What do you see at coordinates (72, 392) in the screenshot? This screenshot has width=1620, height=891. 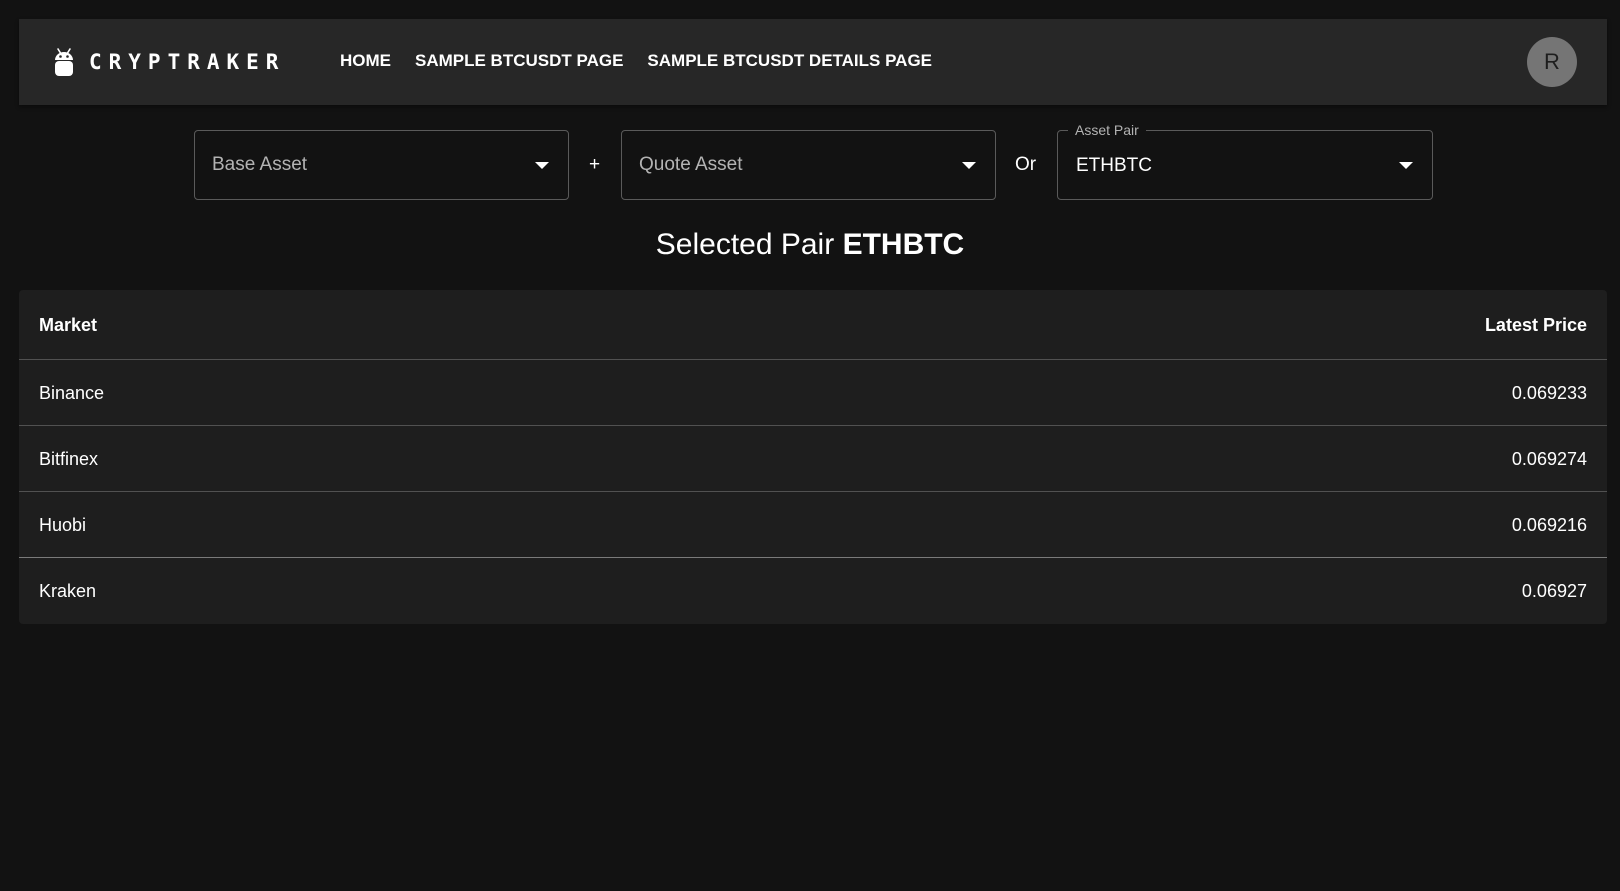 I see `market-name: Binance` at bounding box center [72, 392].